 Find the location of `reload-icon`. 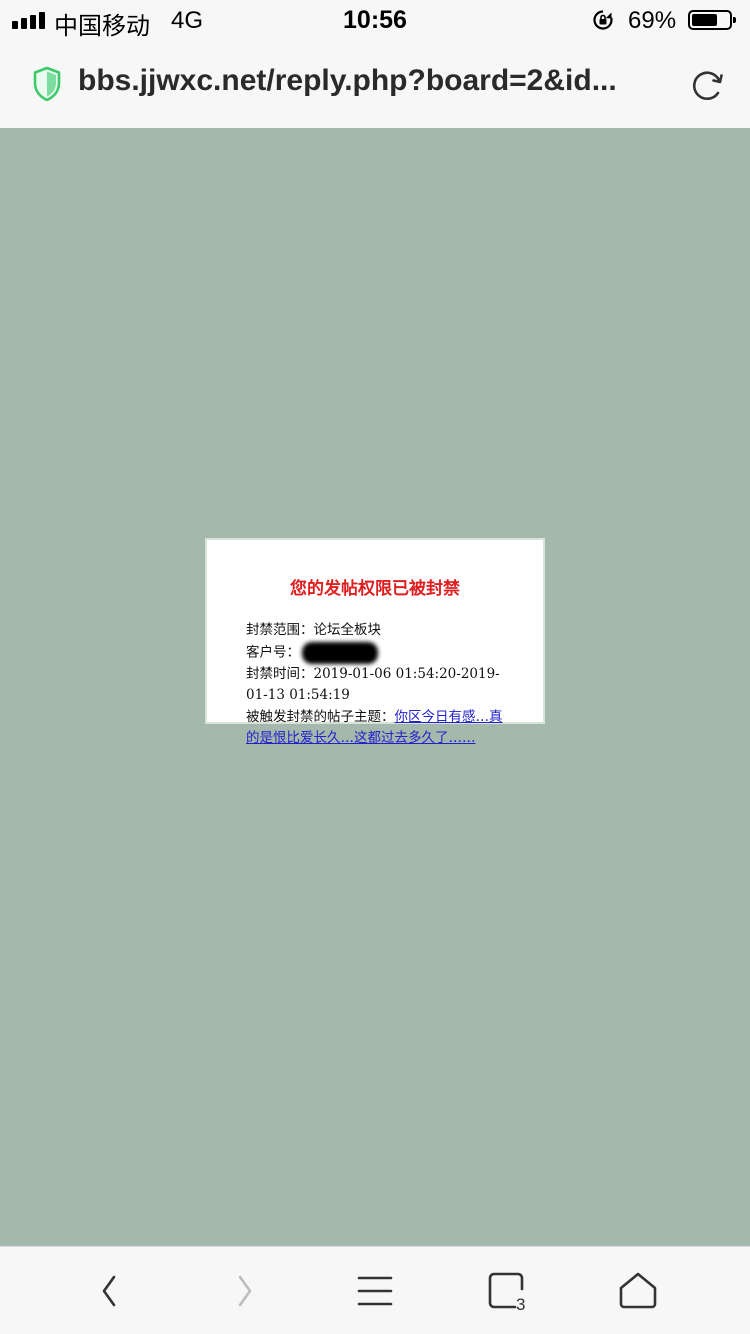

reload-icon is located at coordinates (707, 85).